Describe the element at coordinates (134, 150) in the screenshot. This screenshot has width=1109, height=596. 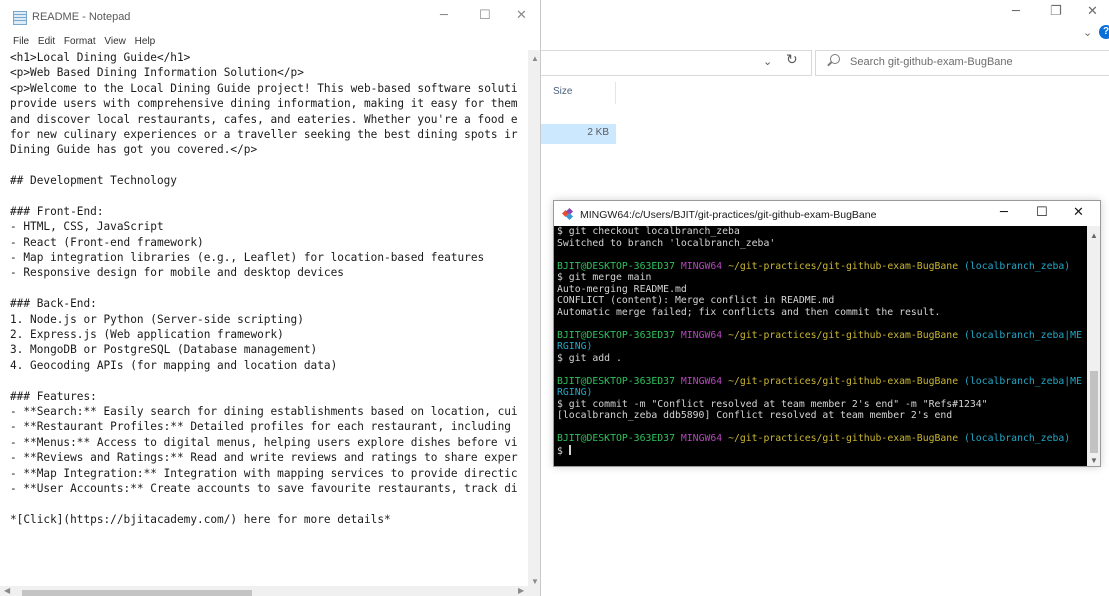
I see `notepad-text-line: Dining Guide has got you covered.</p>` at that location.